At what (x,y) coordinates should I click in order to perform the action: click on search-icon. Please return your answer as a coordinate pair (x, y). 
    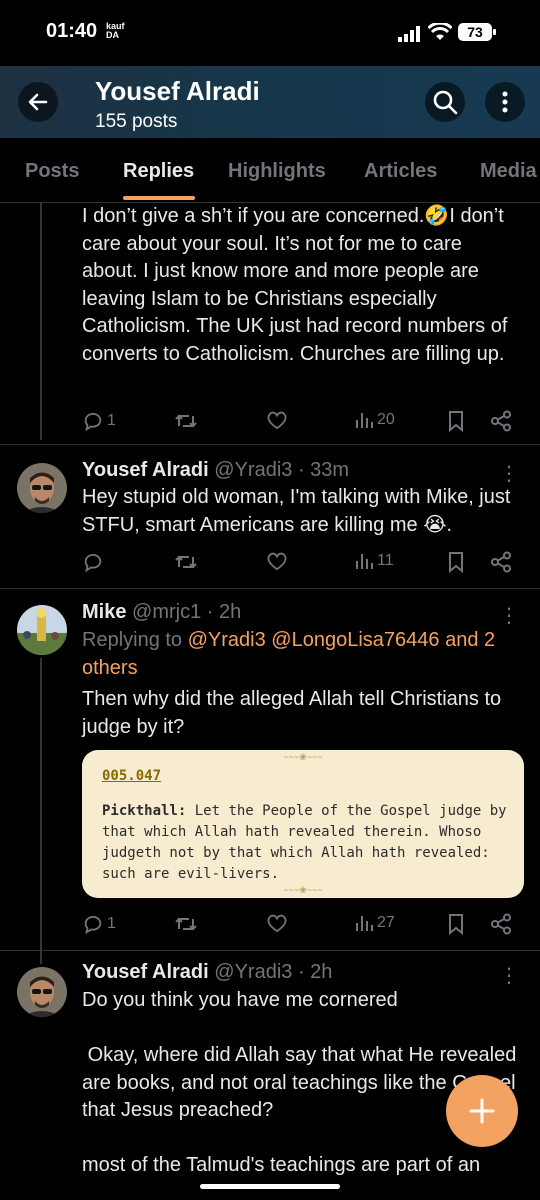
    Looking at the image, I should click on (445, 102).